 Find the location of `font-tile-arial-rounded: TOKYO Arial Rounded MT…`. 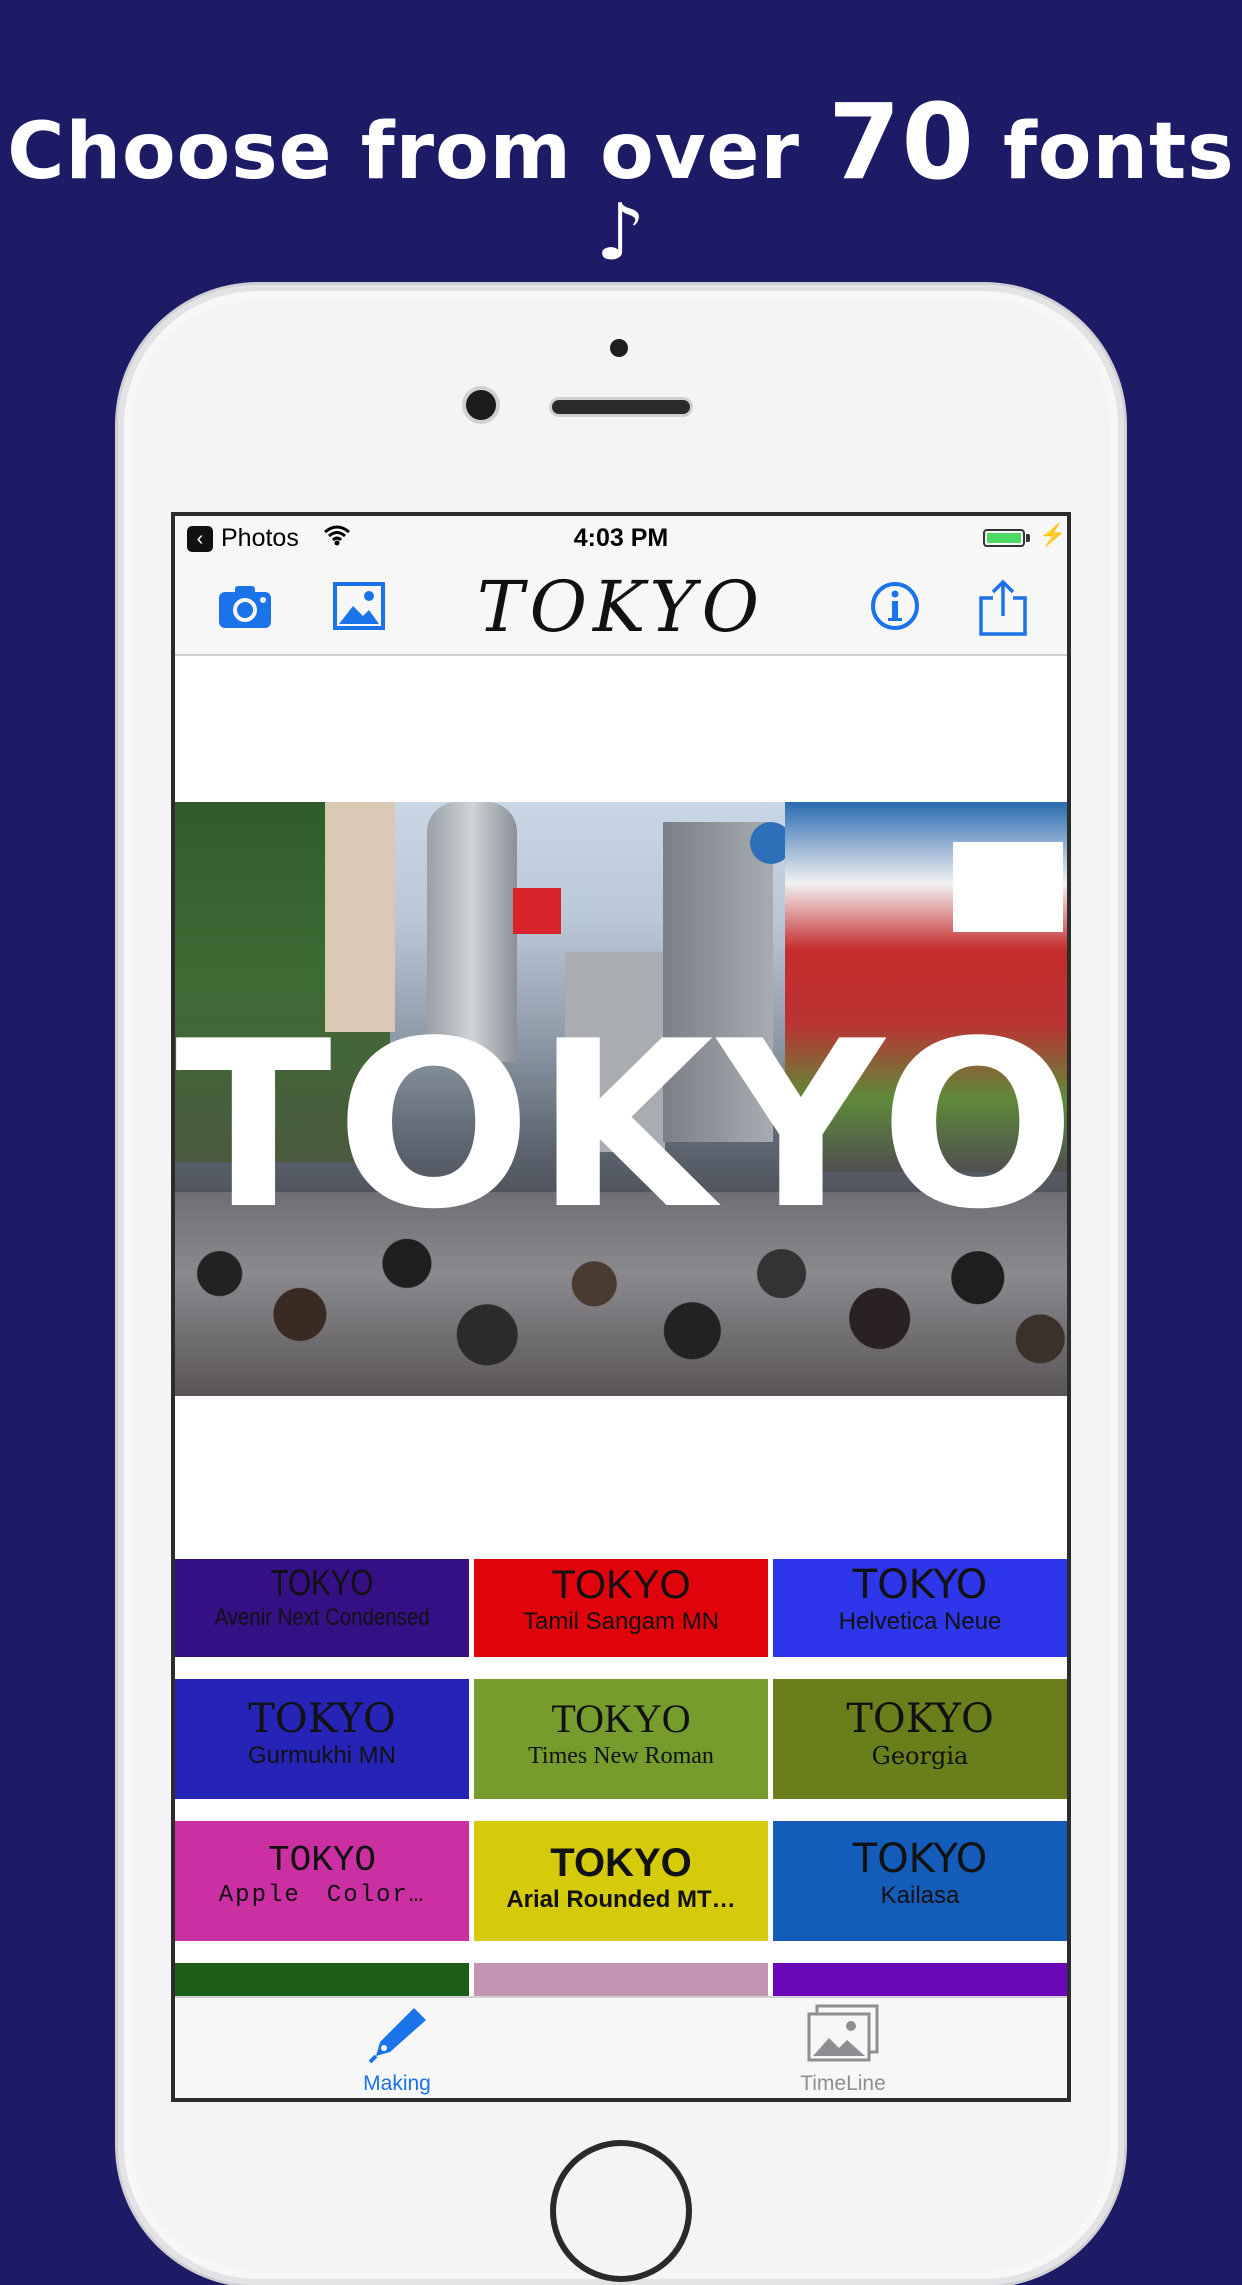

font-tile-arial-rounded: TOKYO Arial Rounded MT… is located at coordinates (621, 1881).